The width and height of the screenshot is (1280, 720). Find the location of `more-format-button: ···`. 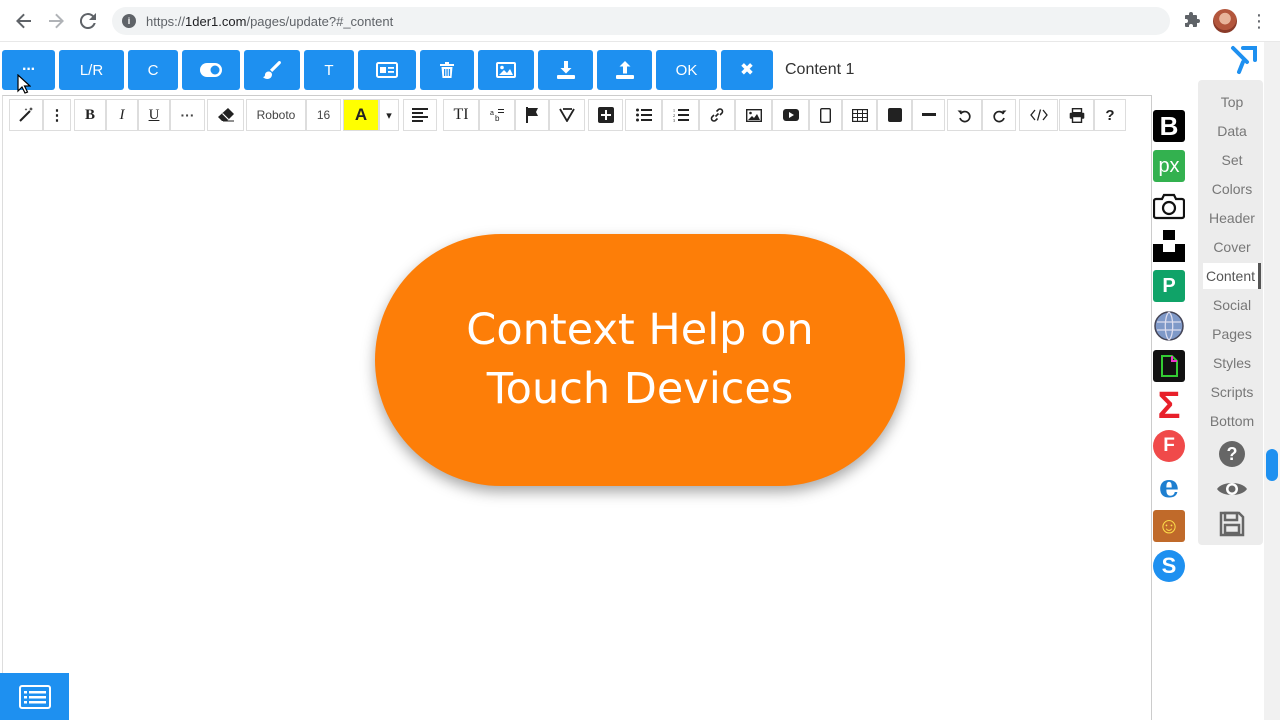

more-format-button: ··· is located at coordinates (187, 115).